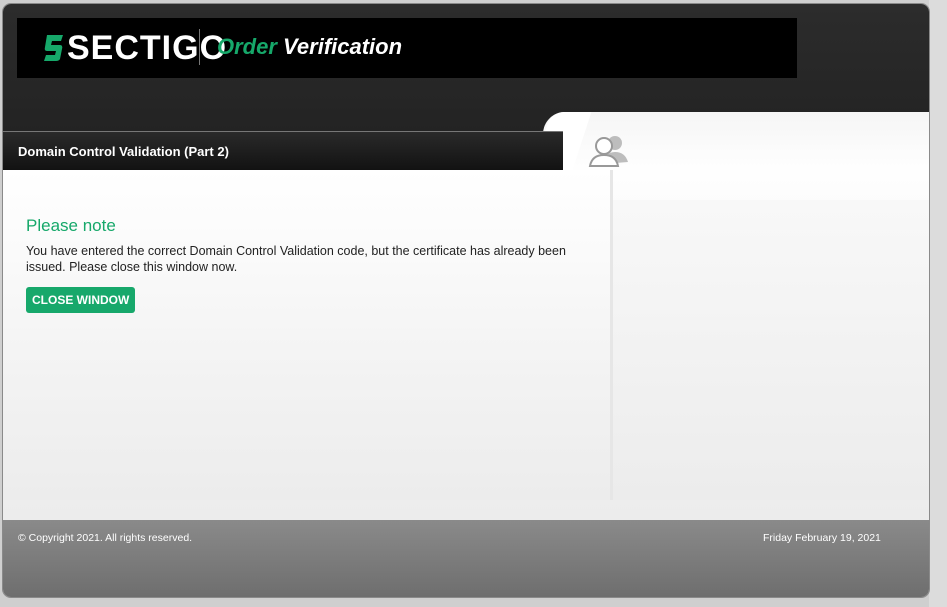 The width and height of the screenshot is (947, 607). What do you see at coordinates (283, 151) in the screenshot?
I see `tab-bar: Domain Control Validation (Part 2)` at bounding box center [283, 151].